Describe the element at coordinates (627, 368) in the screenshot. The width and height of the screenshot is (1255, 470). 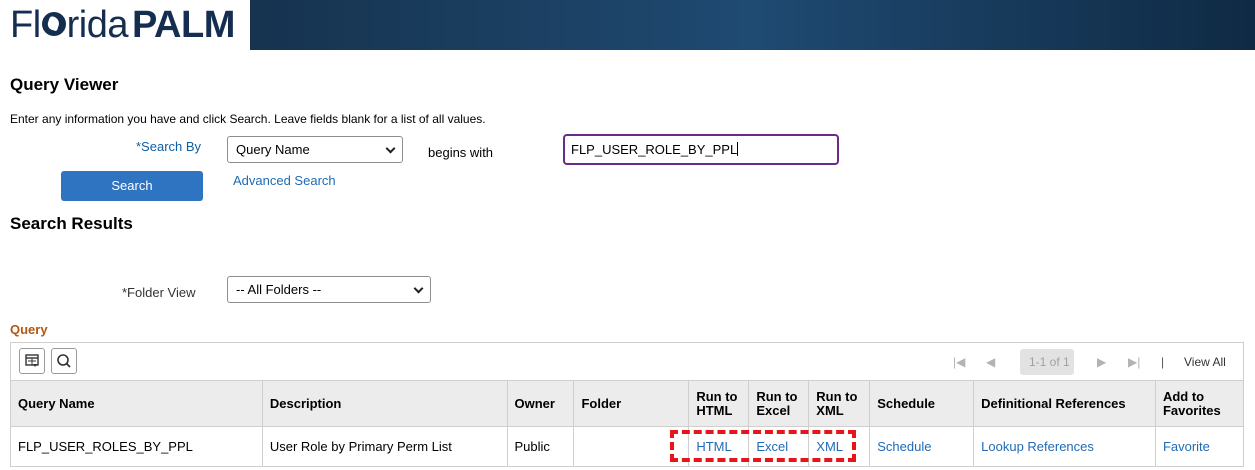
I see `grid-toolbar: |◀ ◀ 1-1 of 1 ∨ ▶ ▶| | View All` at that location.